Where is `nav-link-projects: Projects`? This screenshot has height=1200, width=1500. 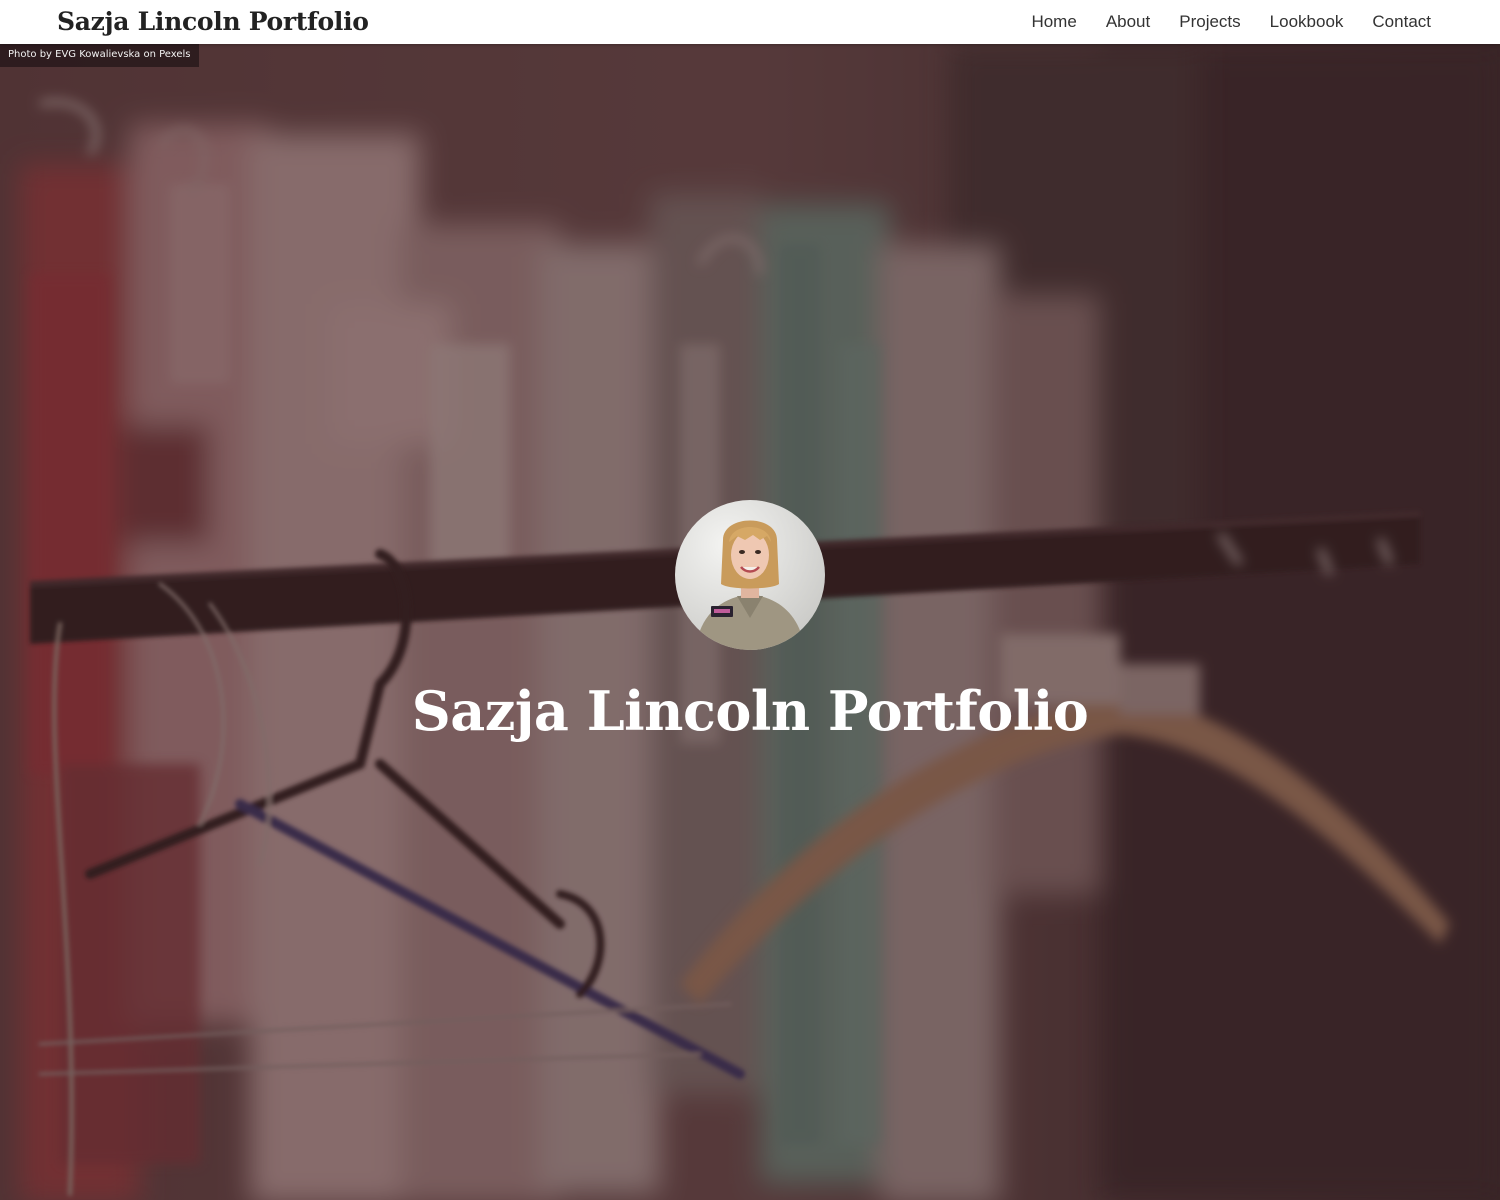
nav-link-projects: Projects is located at coordinates (1209, 21).